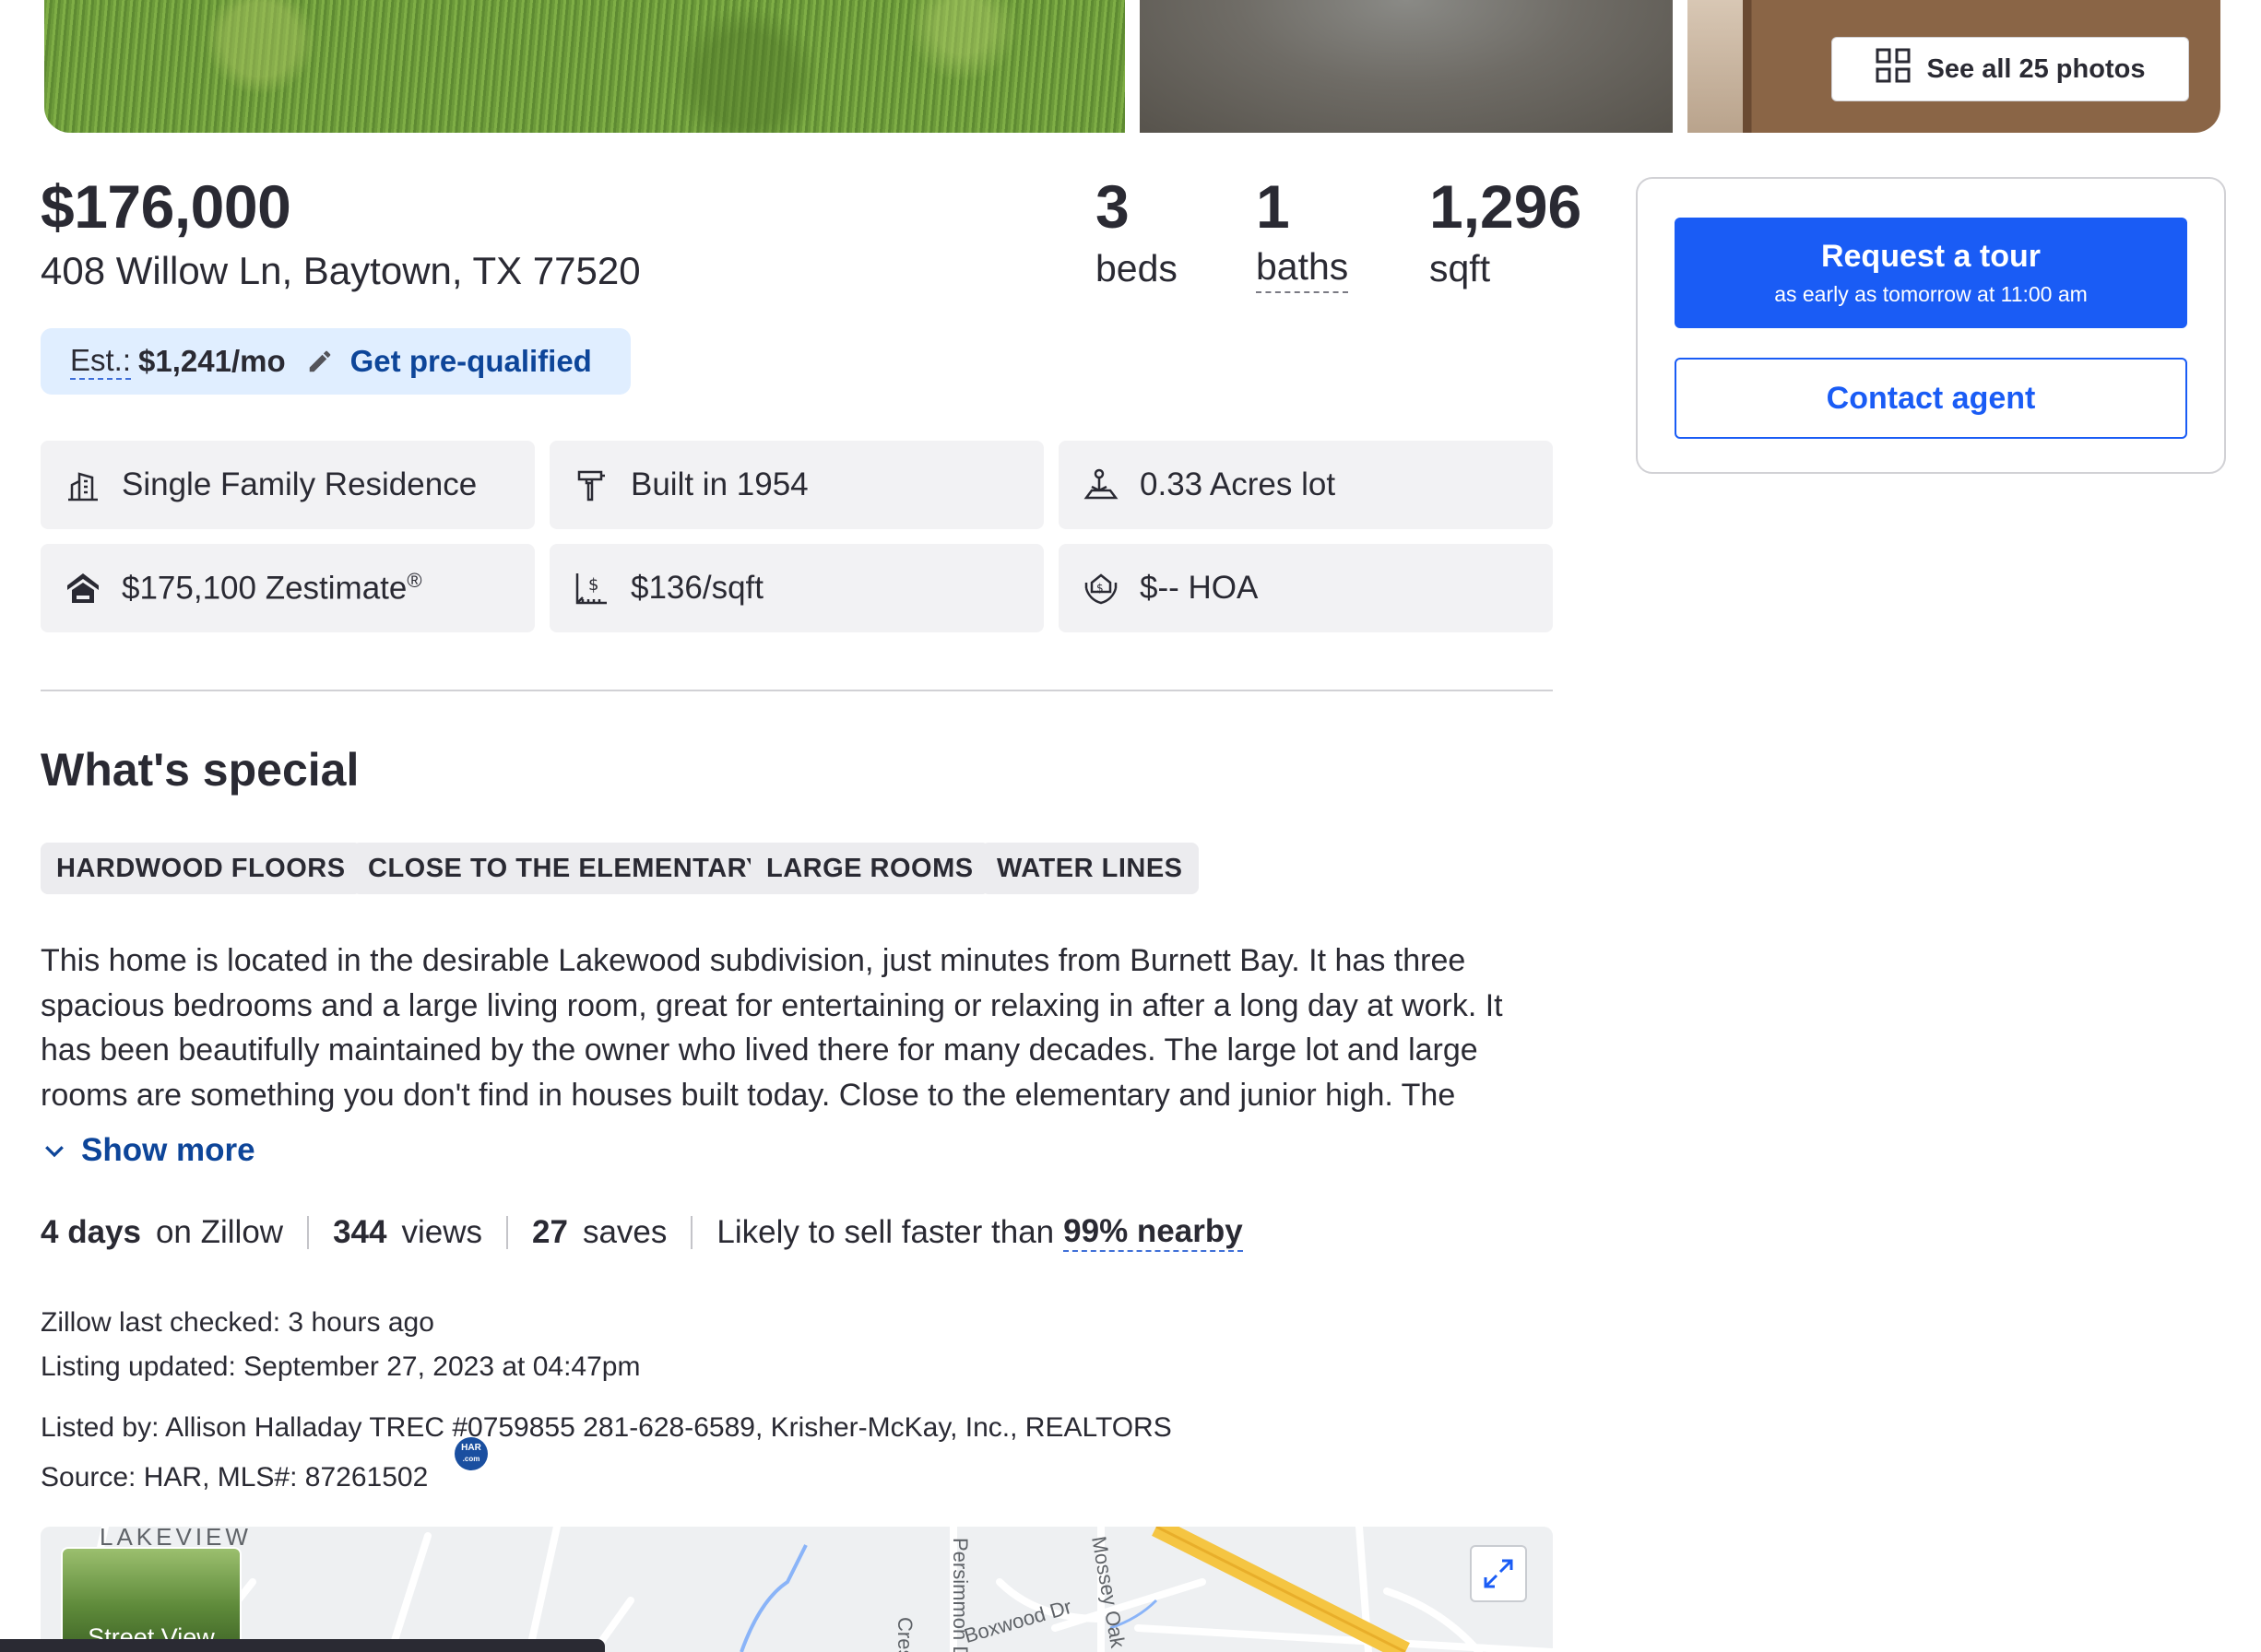  Describe the element at coordinates (1112, 206) in the screenshot. I see `beds-value: 3` at that location.